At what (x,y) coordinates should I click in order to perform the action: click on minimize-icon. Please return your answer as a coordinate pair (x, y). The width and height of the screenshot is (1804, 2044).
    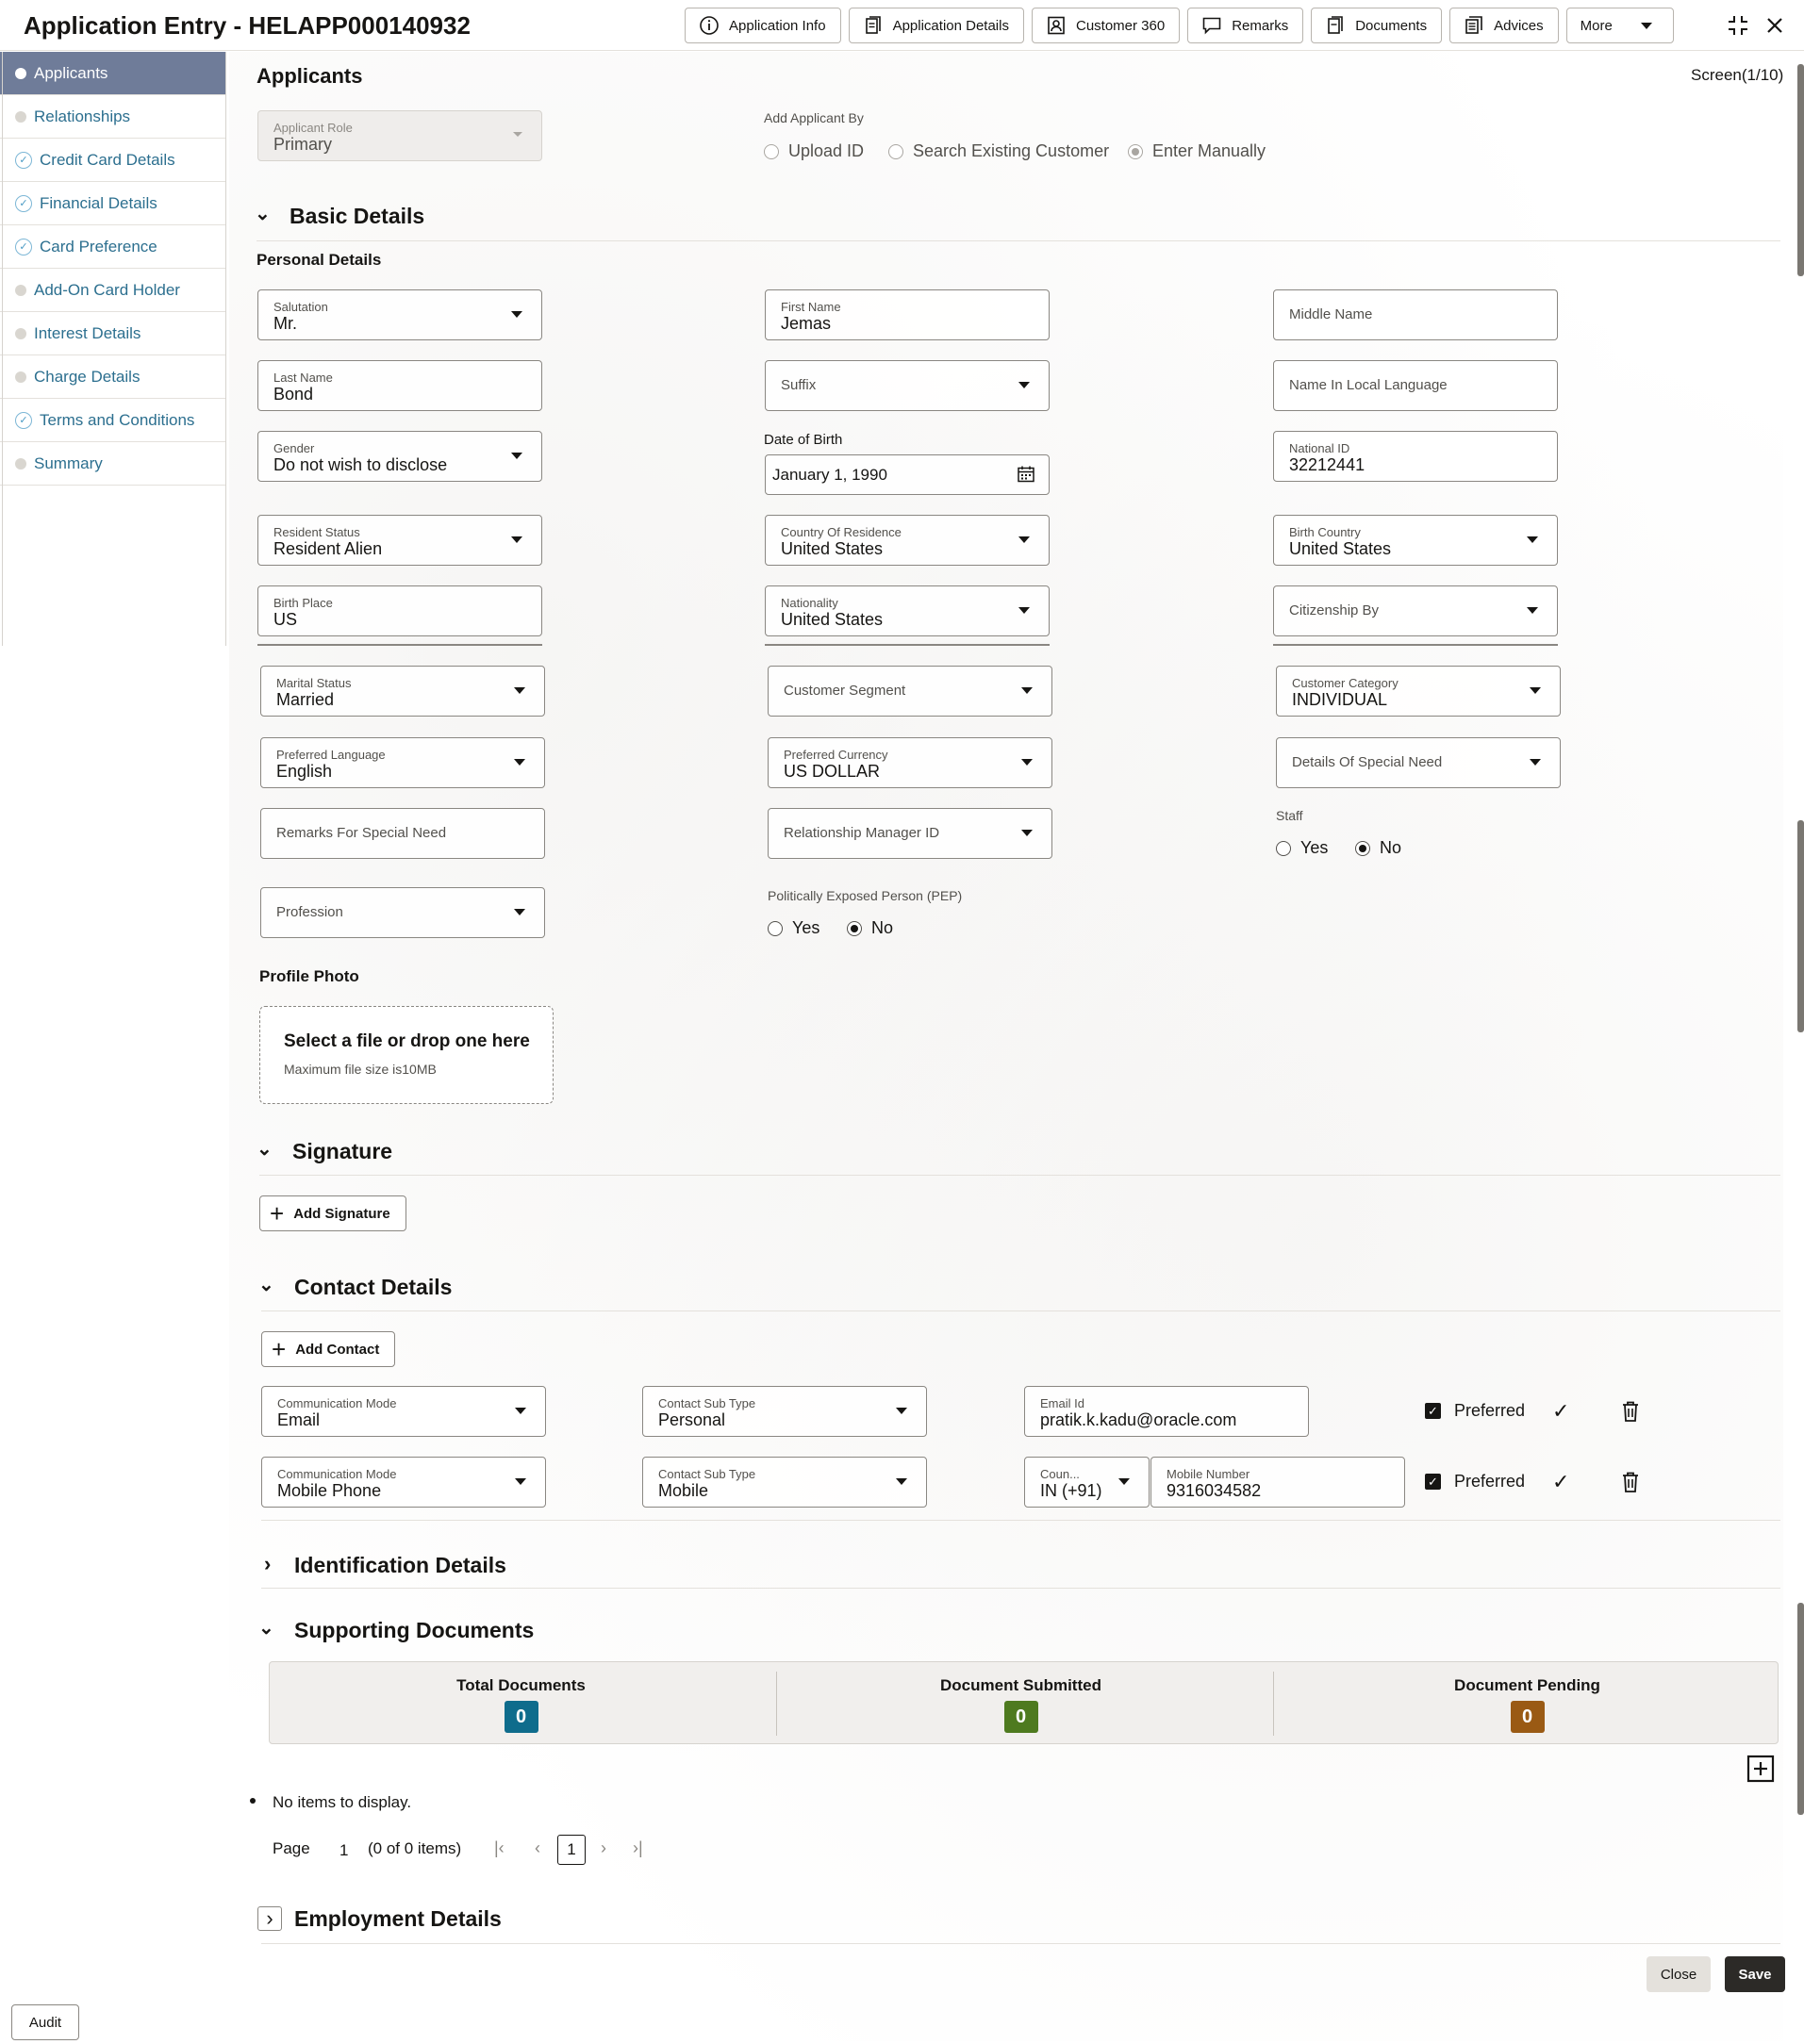
    Looking at the image, I should click on (1738, 28).